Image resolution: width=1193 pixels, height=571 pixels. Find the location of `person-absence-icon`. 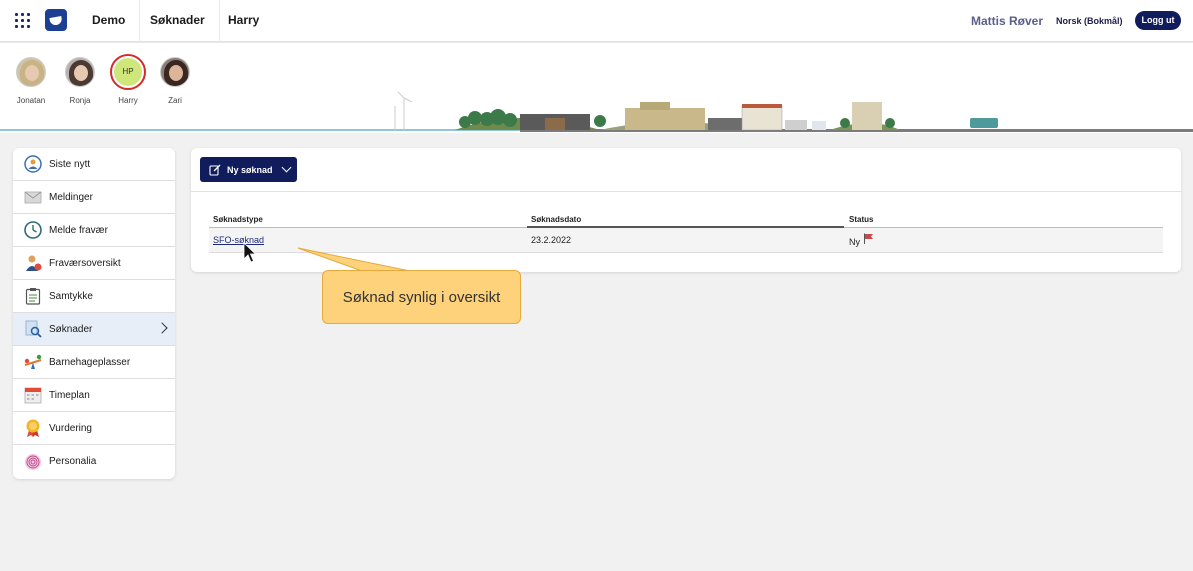

person-absence-icon is located at coordinates (33, 263).